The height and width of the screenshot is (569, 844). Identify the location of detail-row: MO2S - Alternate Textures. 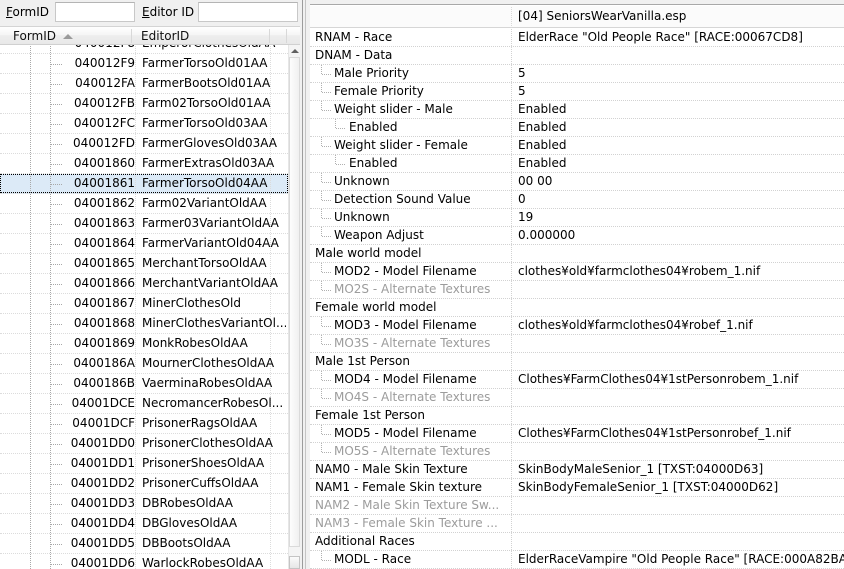
(577, 290).